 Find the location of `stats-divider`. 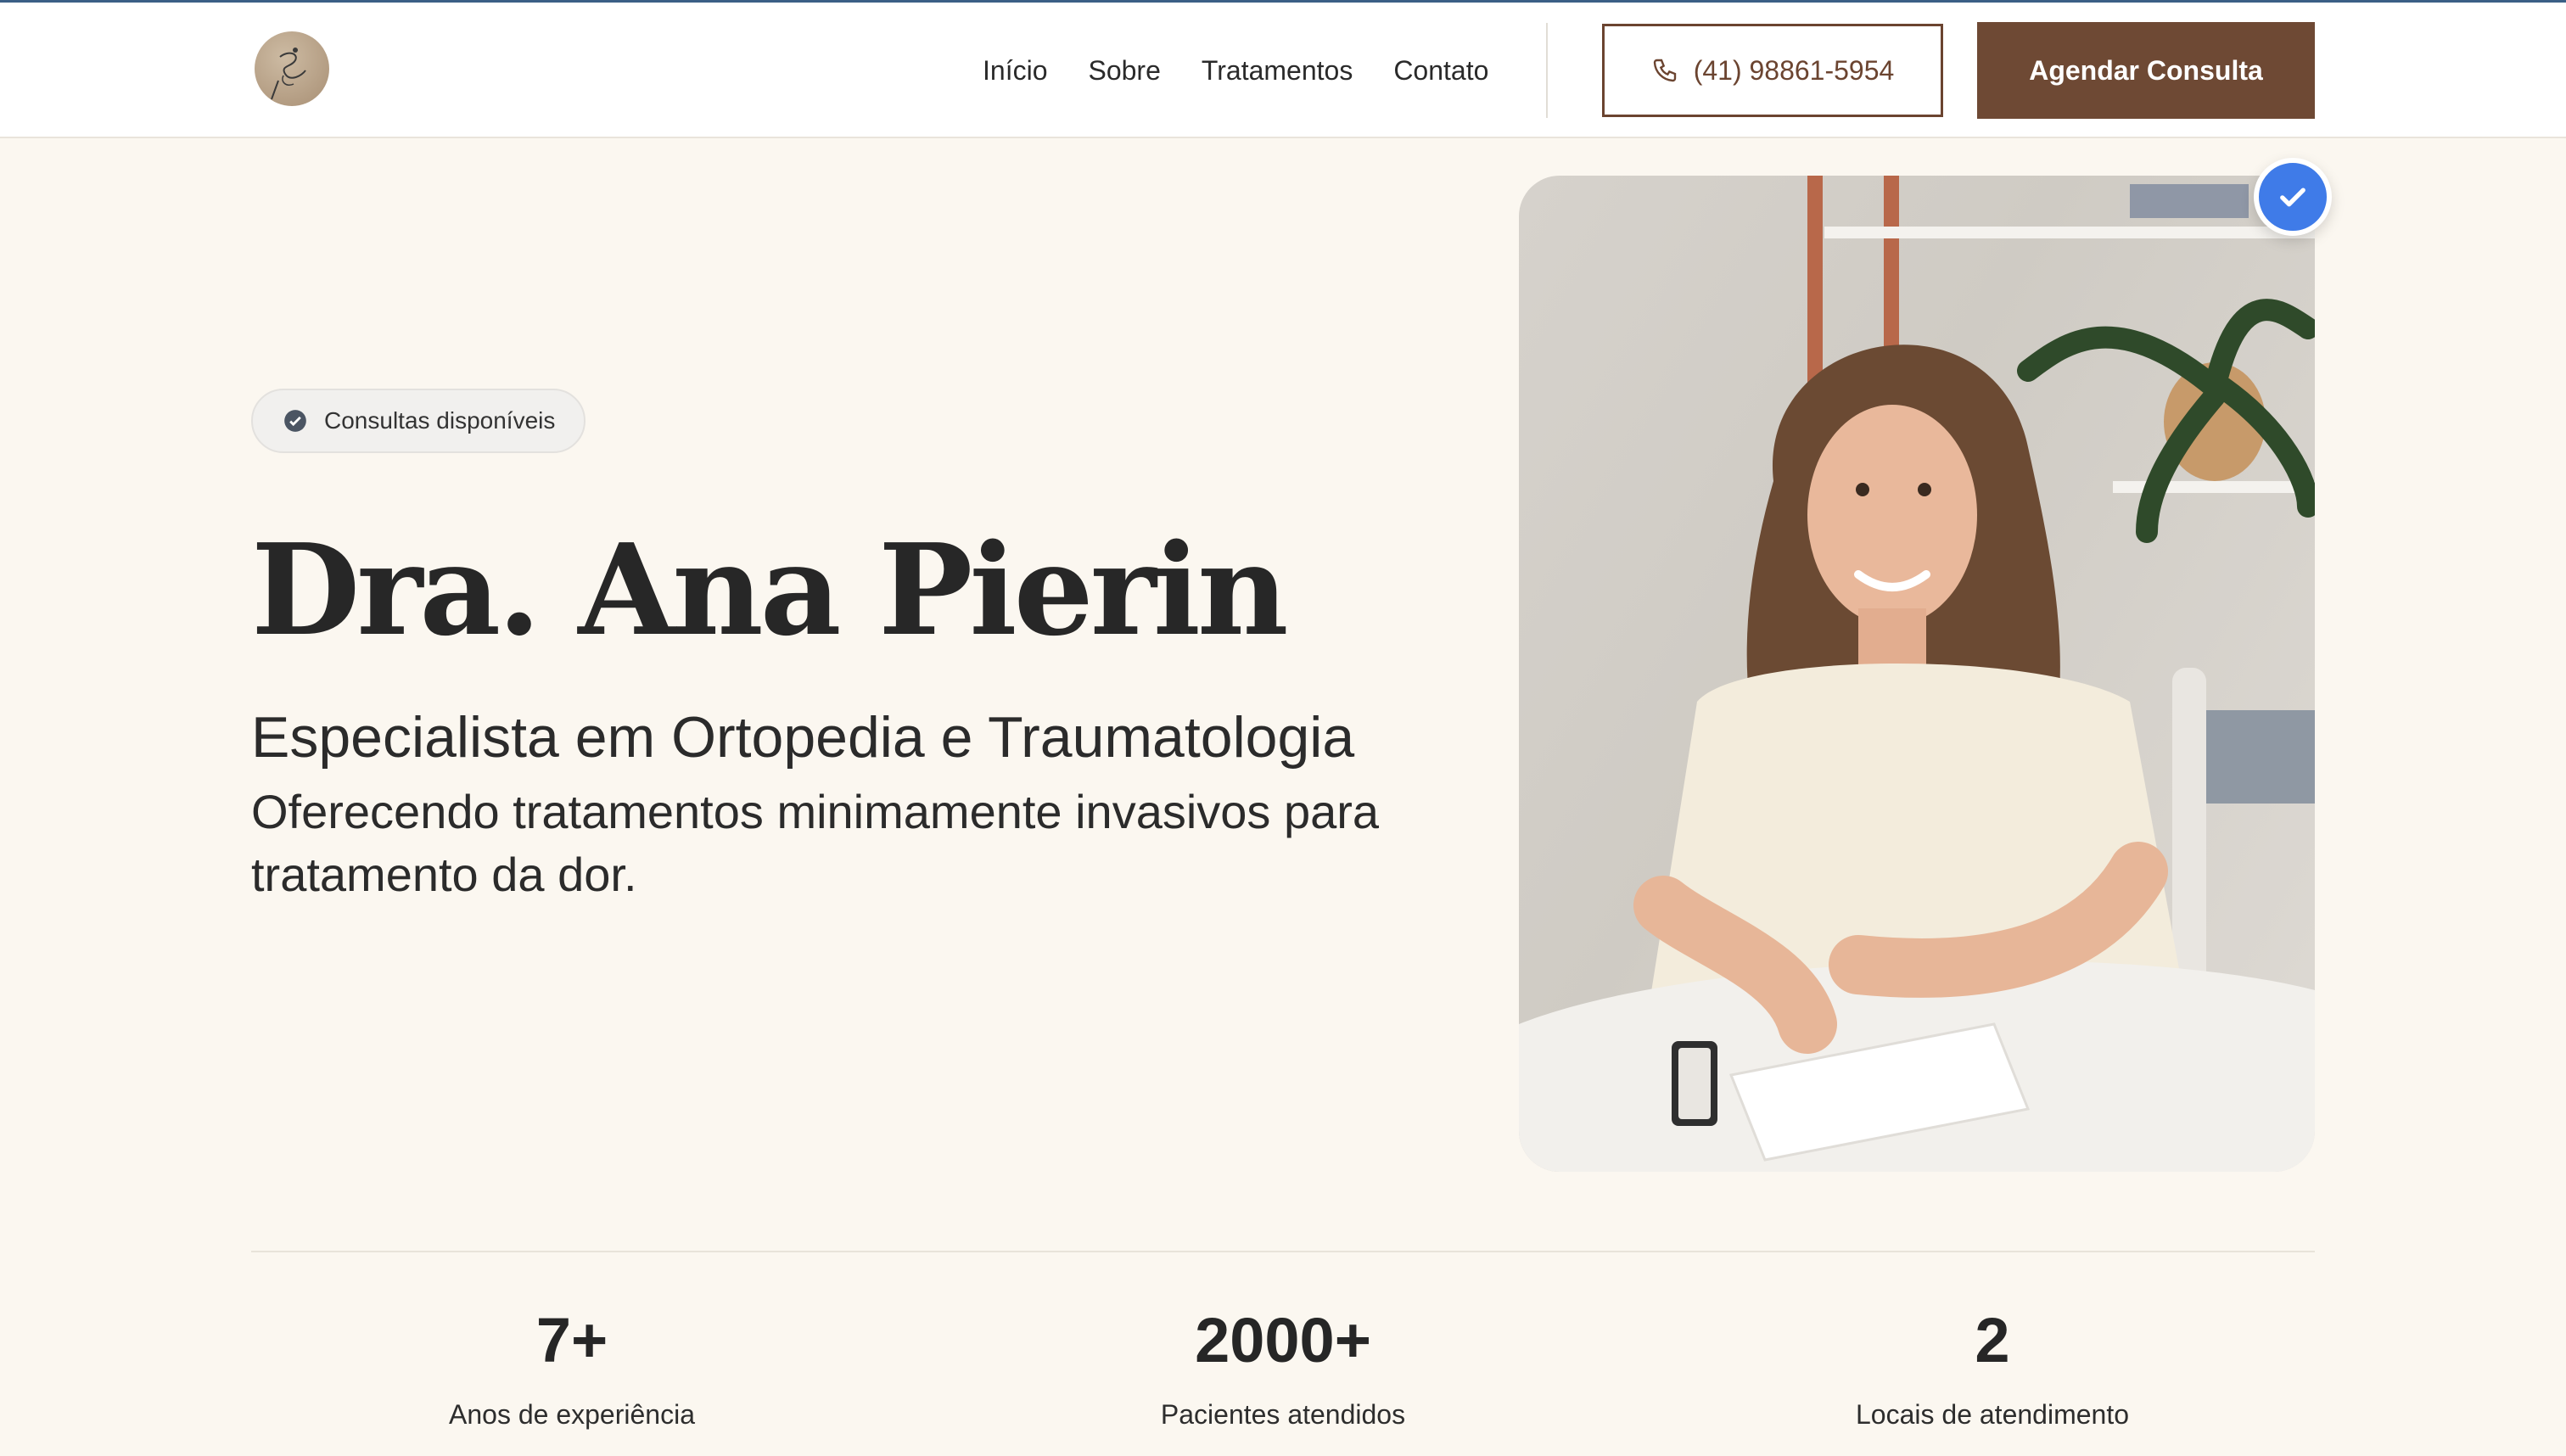

stats-divider is located at coordinates (1283, 1251).